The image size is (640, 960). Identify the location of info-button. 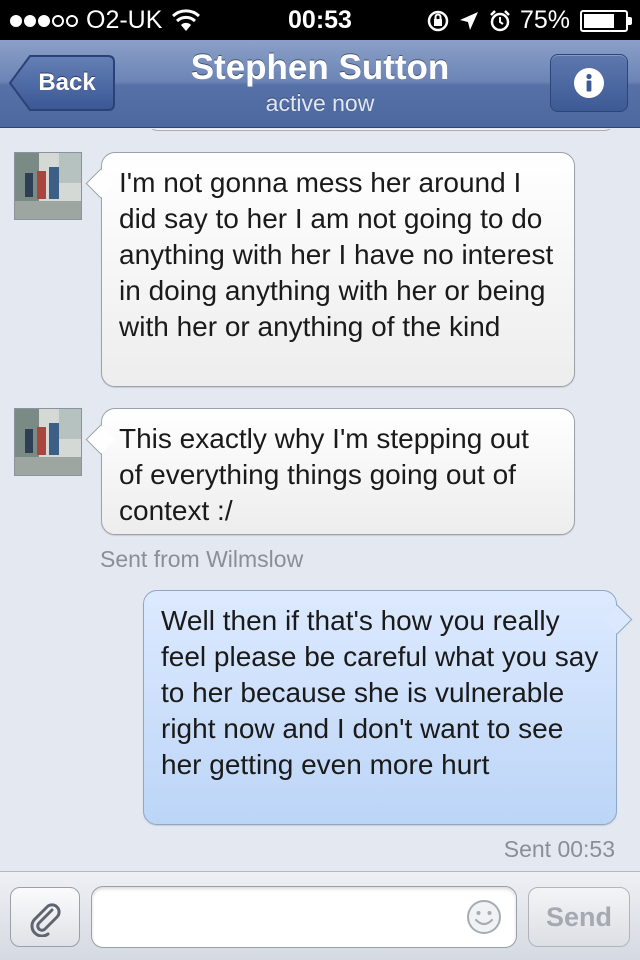
(589, 83).